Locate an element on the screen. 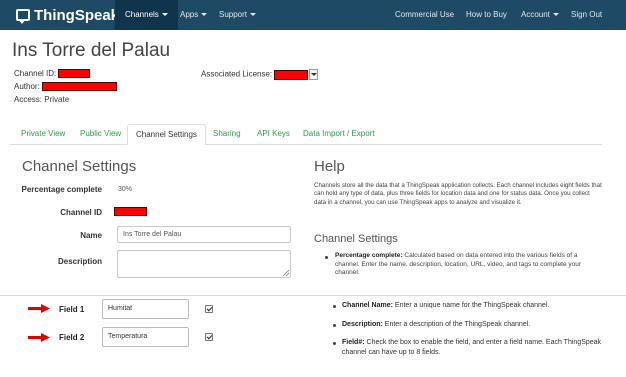 The height and width of the screenshot is (377, 626). speech-bubble-icon is located at coordinates (23, 16).